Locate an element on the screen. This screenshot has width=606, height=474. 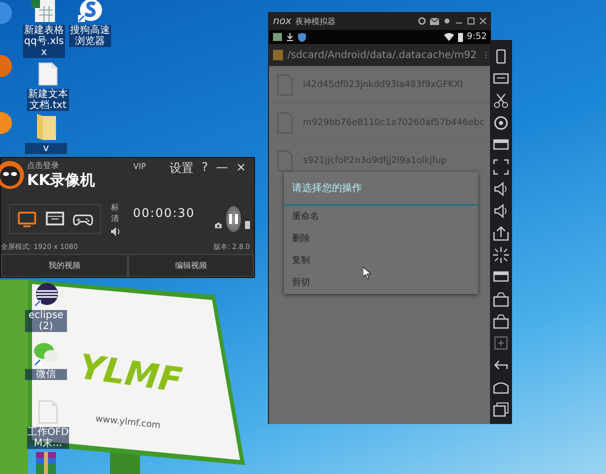
icon-label: v is located at coordinates (46, 148).